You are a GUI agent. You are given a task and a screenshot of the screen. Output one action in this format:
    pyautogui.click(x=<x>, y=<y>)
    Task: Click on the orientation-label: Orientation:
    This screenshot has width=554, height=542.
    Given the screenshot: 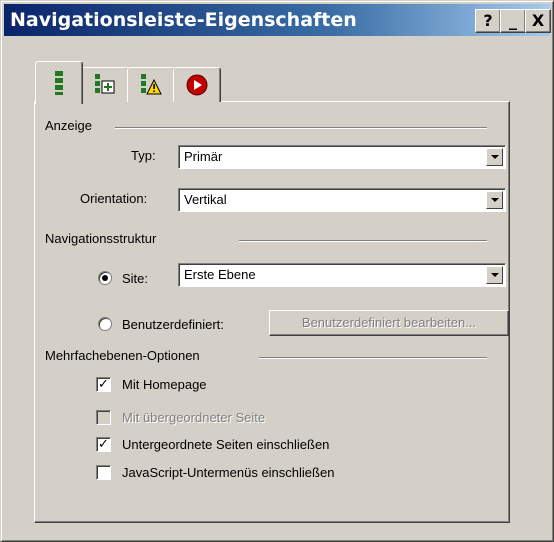 What is the action you would take?
    pyautogui.click(x=114, y=198)
    